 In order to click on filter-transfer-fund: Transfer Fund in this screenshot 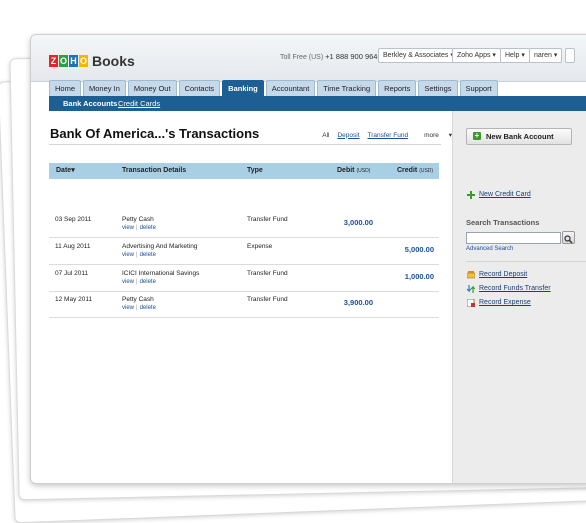, I will do `click(388, 135)`.